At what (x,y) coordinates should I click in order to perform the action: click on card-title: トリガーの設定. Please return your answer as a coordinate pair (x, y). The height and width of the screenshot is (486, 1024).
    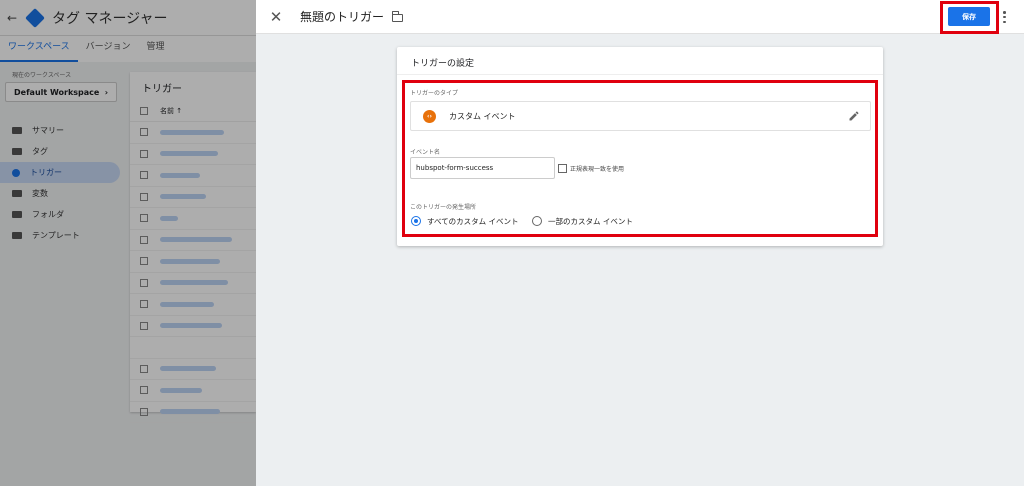
    Looking at the image, I should click on (640, 61).